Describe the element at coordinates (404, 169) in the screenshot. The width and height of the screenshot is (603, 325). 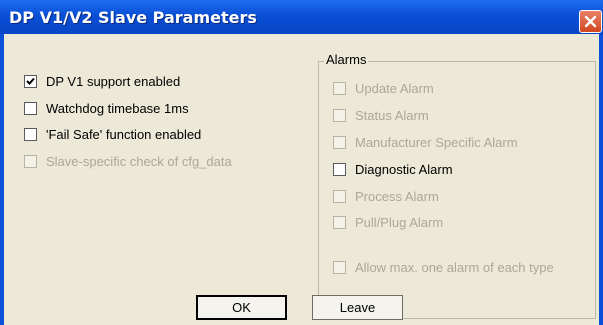
I see `alarm-label: Diagnostic Alarm` at that location.